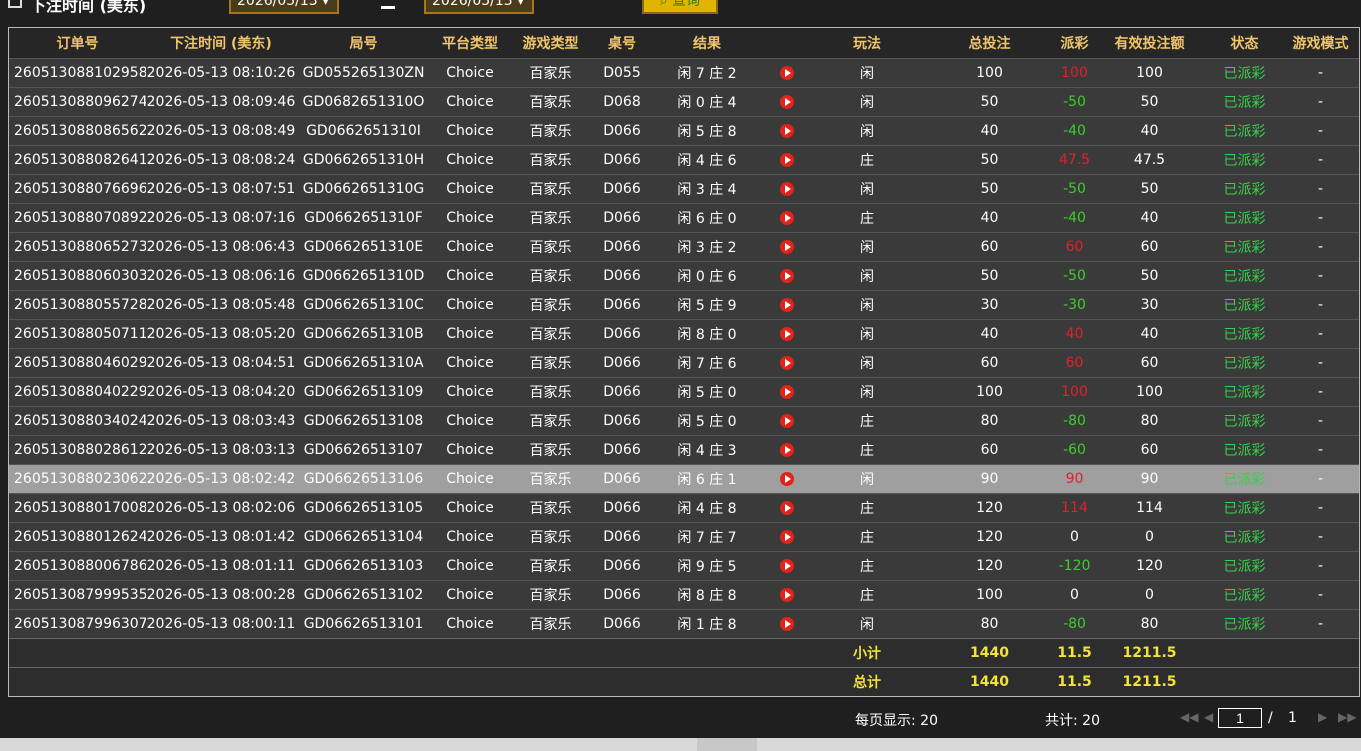 The image size is (1361, 751). I want to click on result-cell: 闲 5 庄 8, so click(707, 131).